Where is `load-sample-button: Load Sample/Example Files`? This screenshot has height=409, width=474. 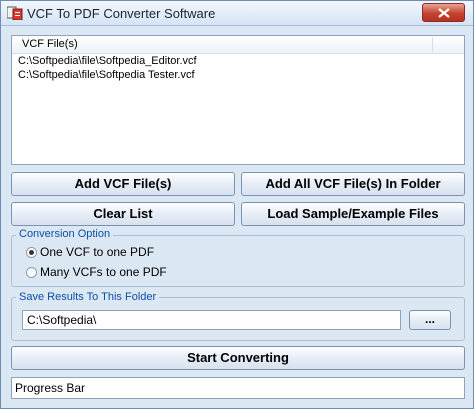 load-sample-button: Load Sample/Example Files is located at coordinates (353, 214).